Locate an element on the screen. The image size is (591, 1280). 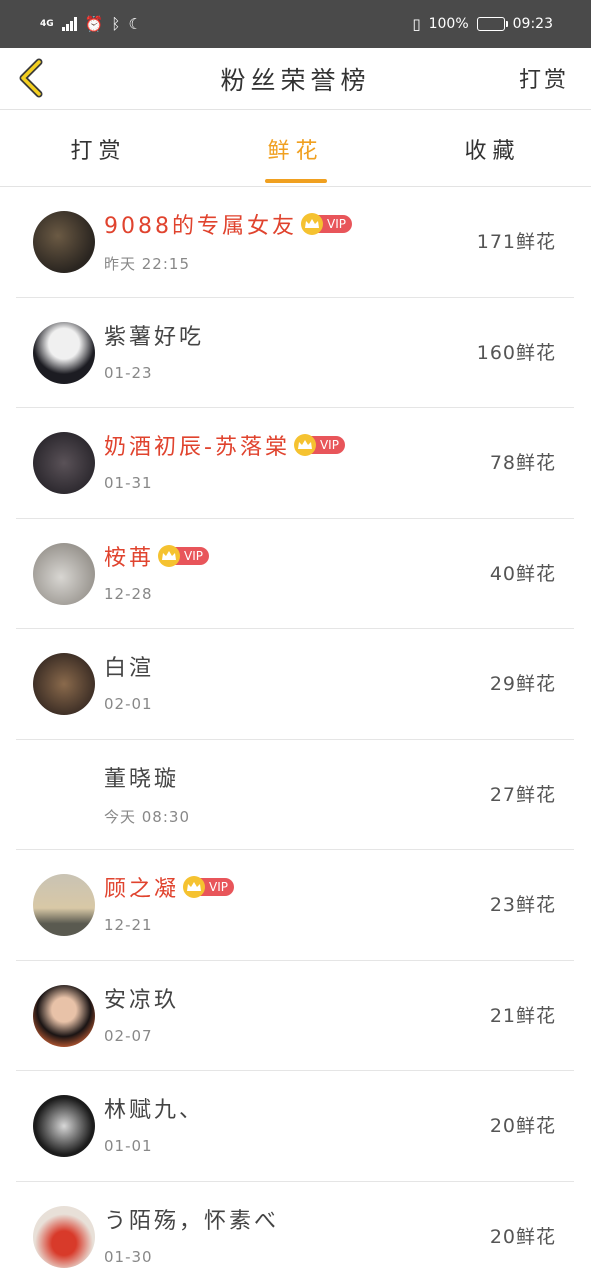
timestamp: 12-28 is located at coordinates (128, 593).